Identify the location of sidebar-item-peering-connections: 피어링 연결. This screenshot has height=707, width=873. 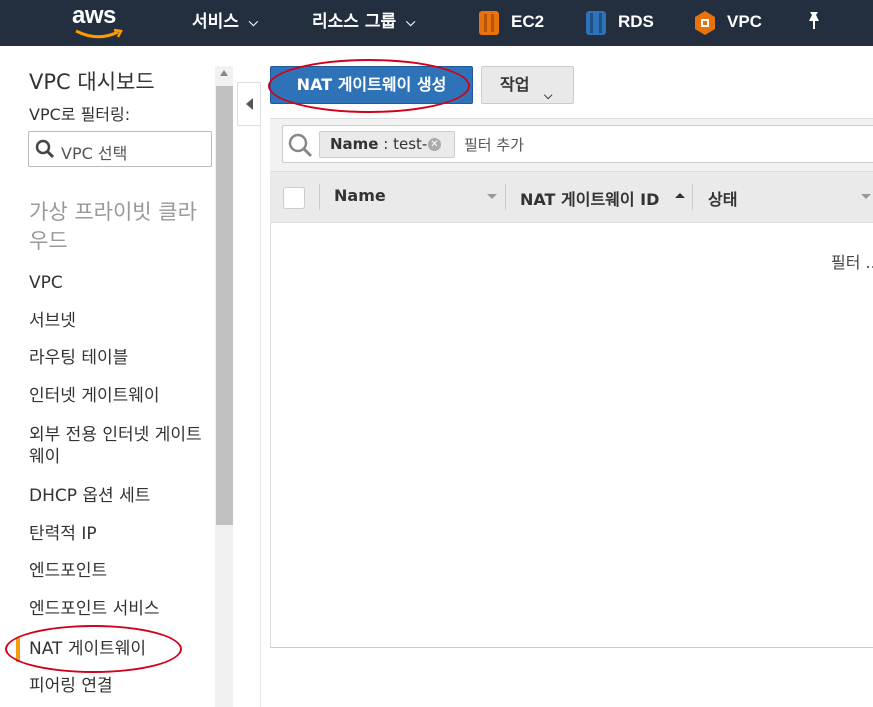
(119, 686).